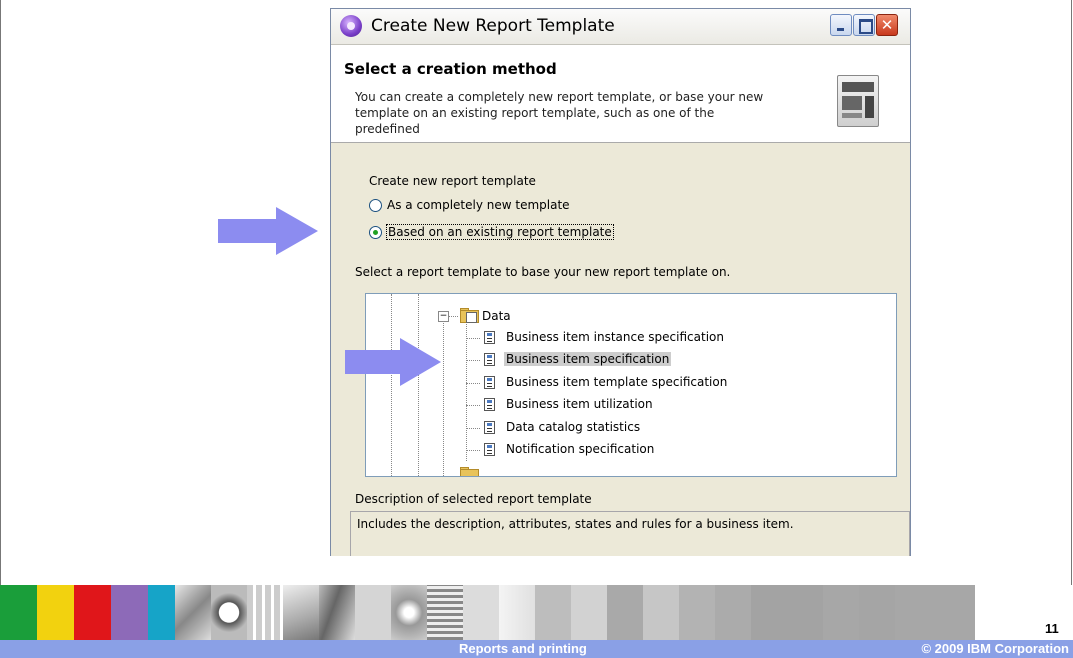 The height and width of the screenshot is (658, 1073). What do you see at coordinates (615, 337) in the screenshot?
I see `tree-item: Business item instance specification` at bounding box center [615, 337].